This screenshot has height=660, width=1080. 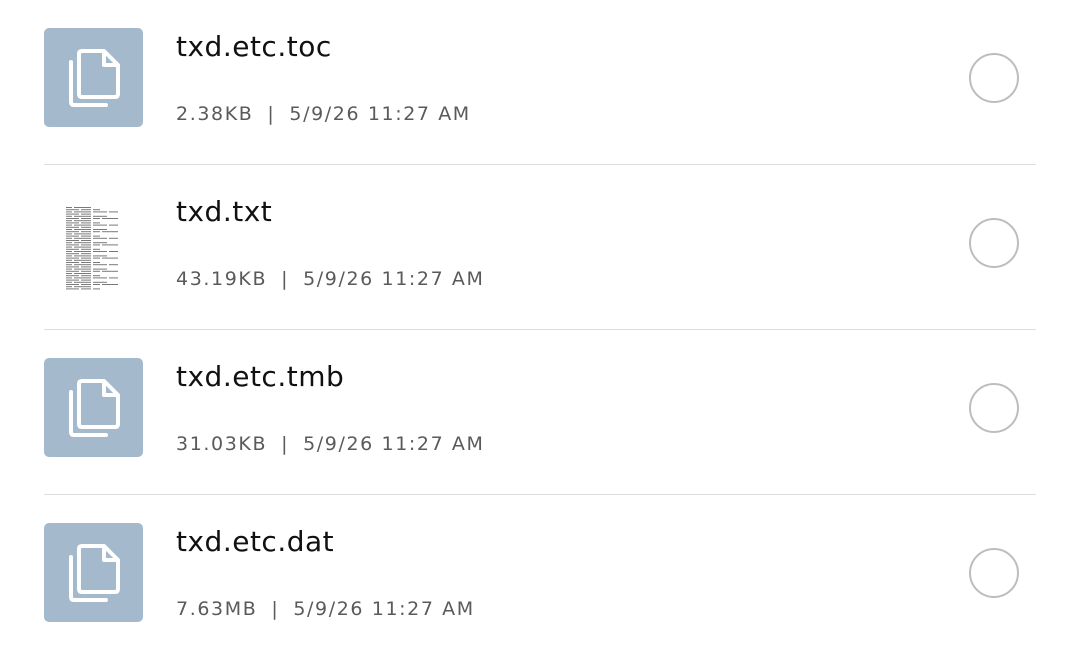 I want to click on text-preview-icon, so click(x=92, y=248).